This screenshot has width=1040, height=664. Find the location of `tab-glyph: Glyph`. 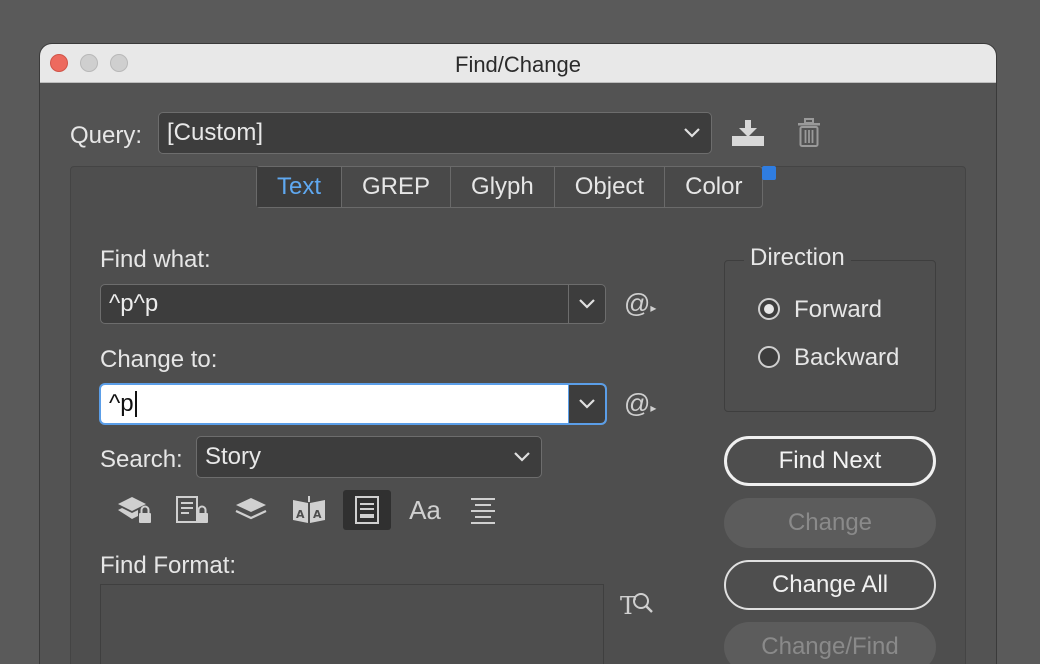

tab-glyph: Glyph is located at coordinates (503, 187).